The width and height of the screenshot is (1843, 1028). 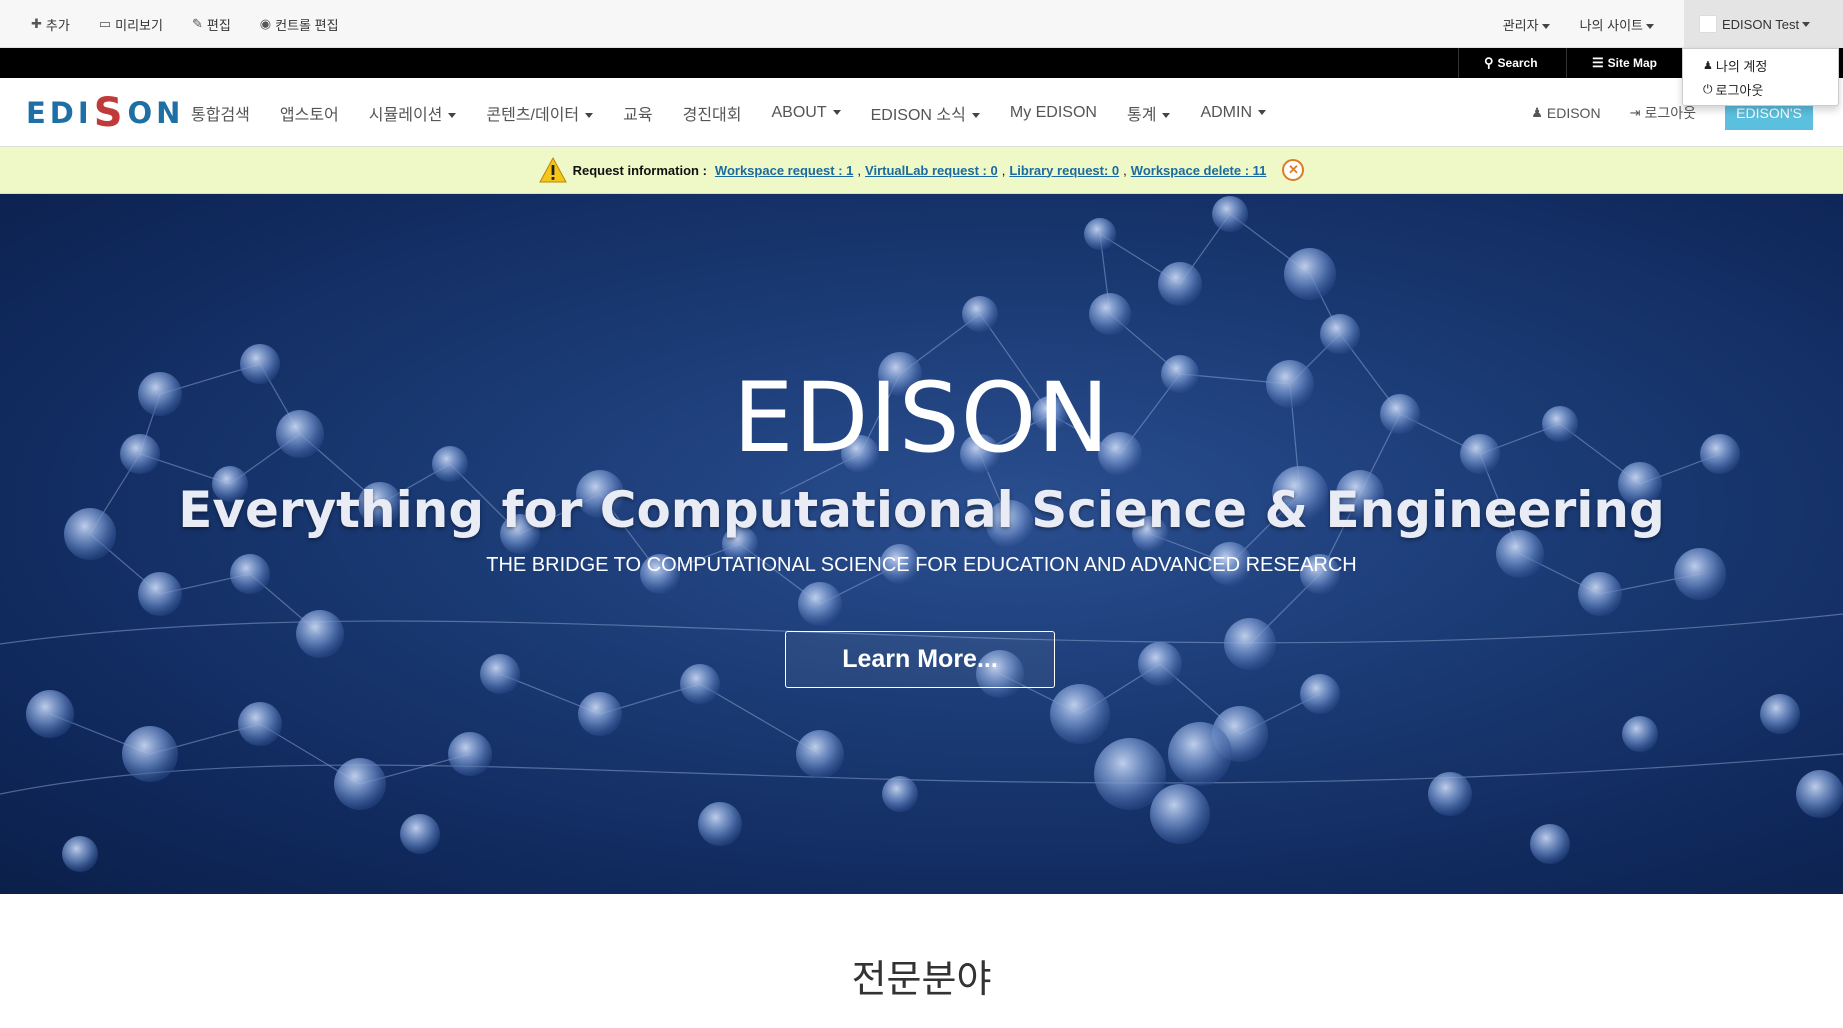 What do you see at coordinates (105, 23) in the screenshot?
I see `monitor-icon: ▭` at bounding box center [105, 23].